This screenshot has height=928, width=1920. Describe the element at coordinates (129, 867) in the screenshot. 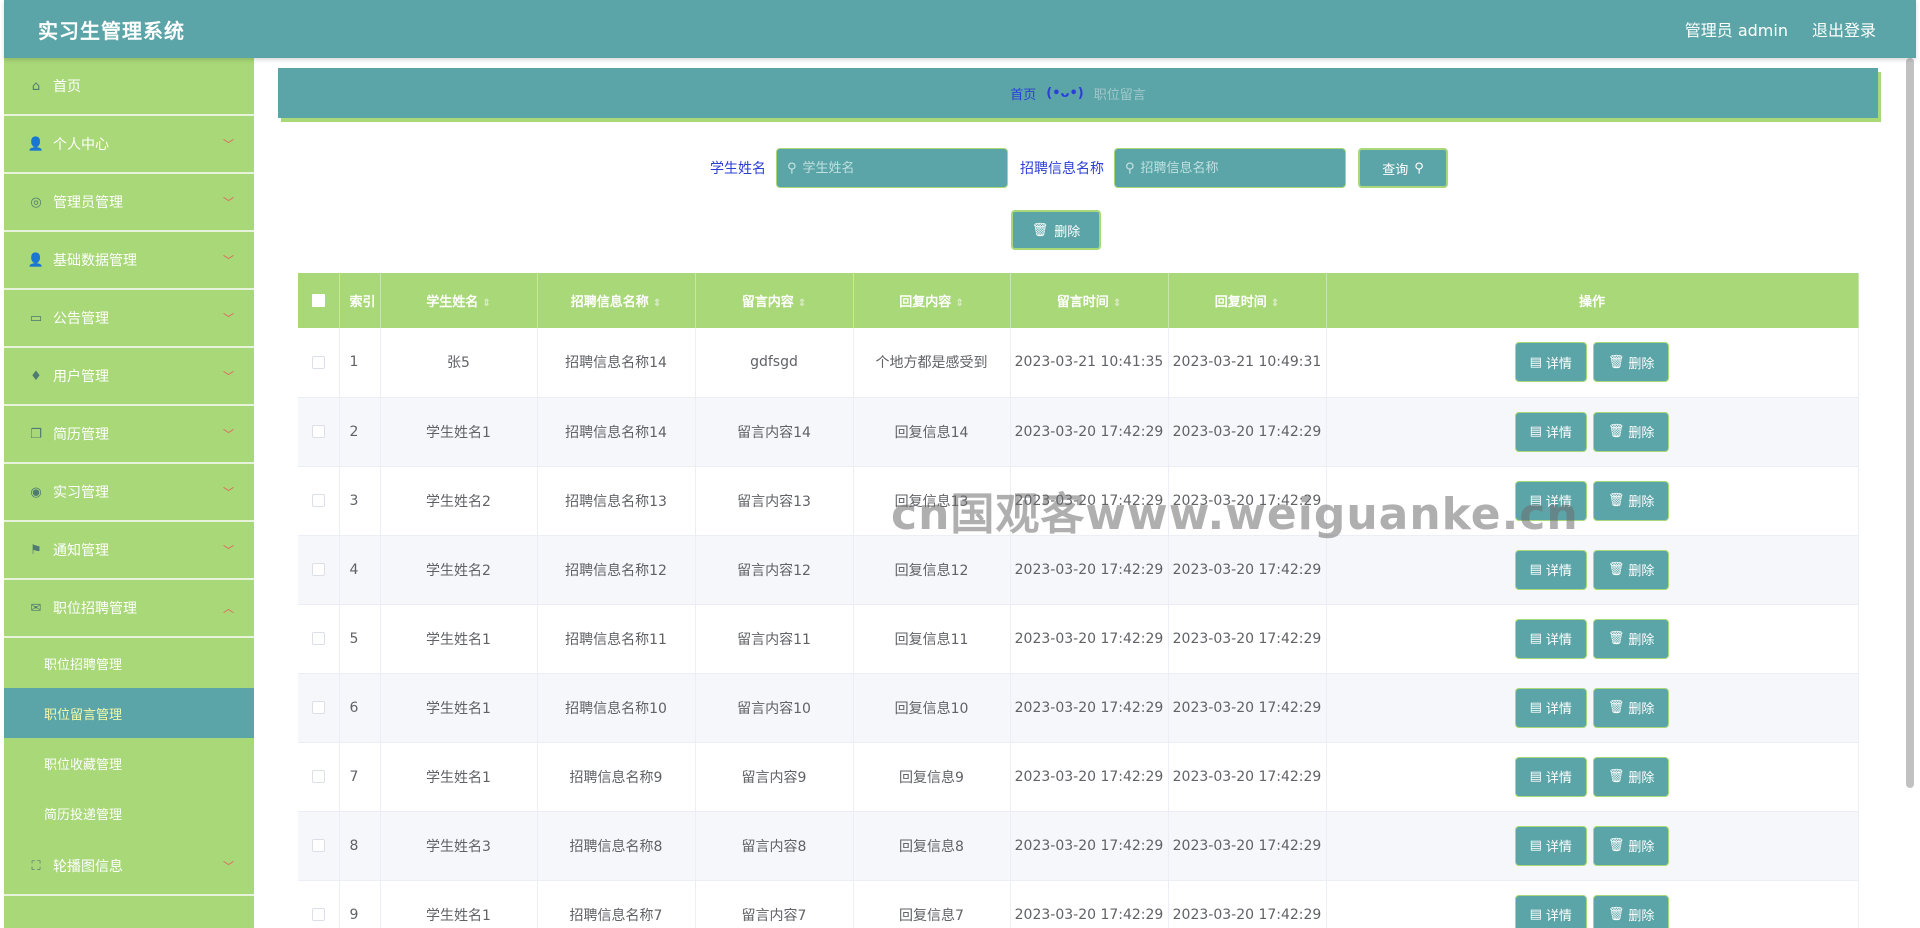

I see `sidebar-item-carousel: ⛶ 轮播图信息 ﹀` at that location.